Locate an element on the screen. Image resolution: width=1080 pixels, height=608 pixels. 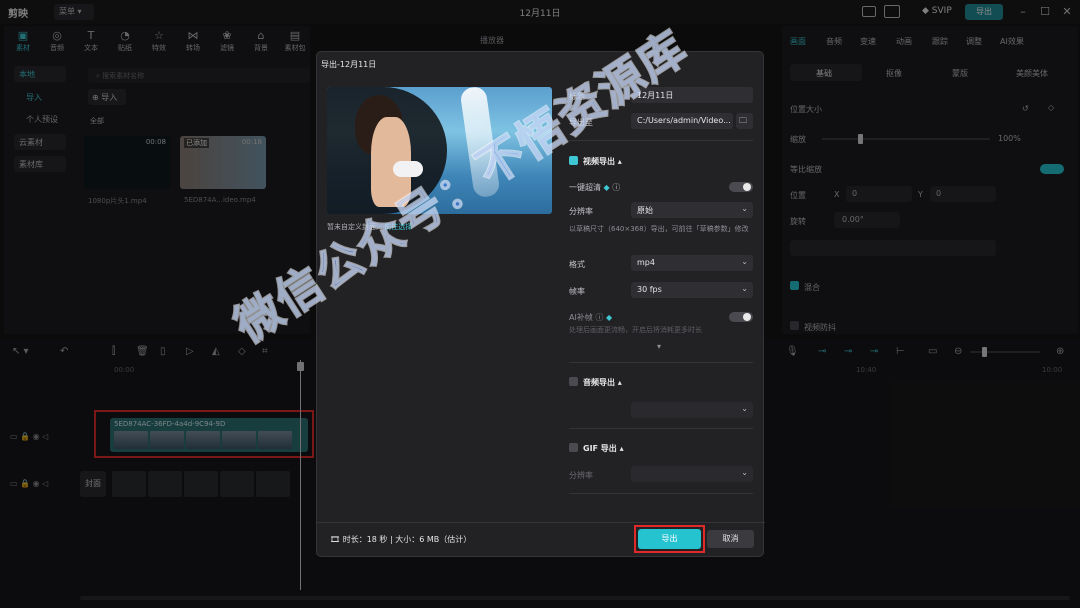
folder-icon: 🗀 is located at coordinates (744, 121).